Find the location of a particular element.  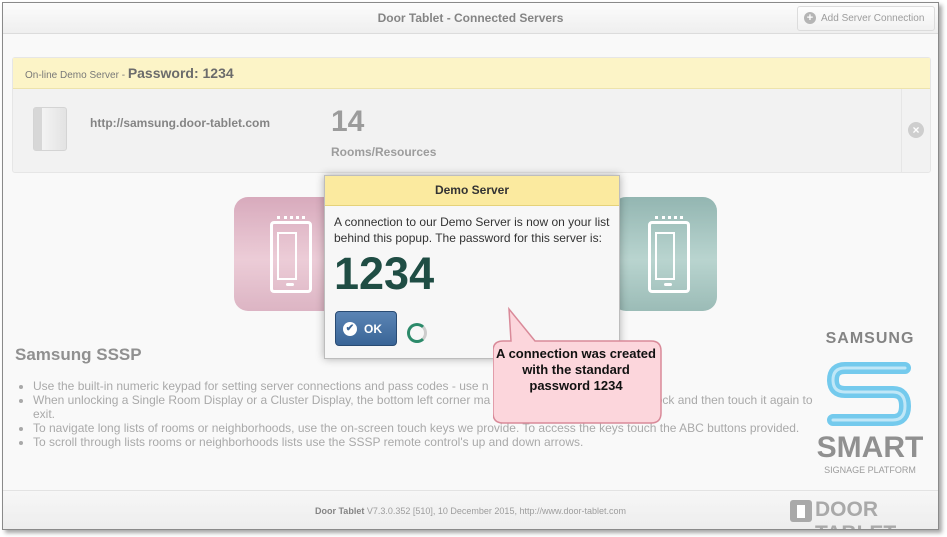

ok-button: ✔ OK is located at coordinates (366, 328).